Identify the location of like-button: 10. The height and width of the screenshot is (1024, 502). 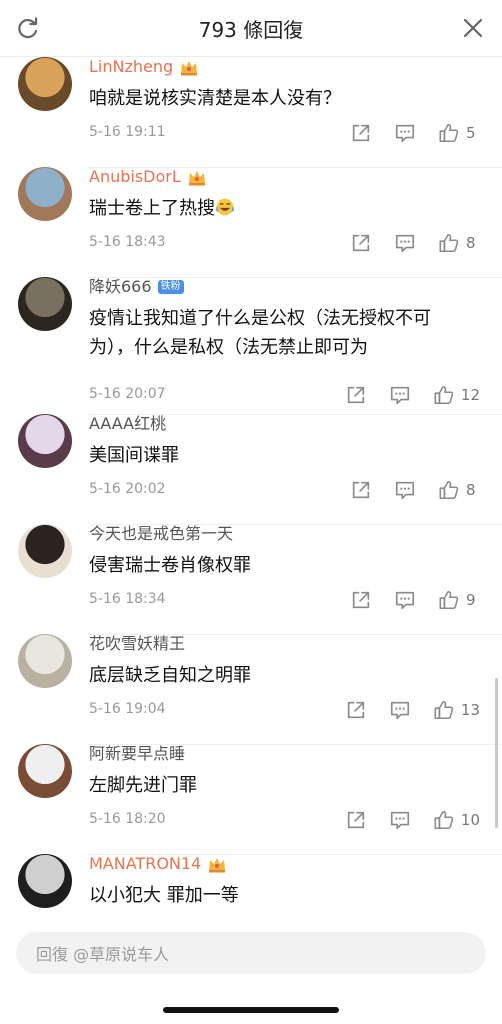
(456, 820).